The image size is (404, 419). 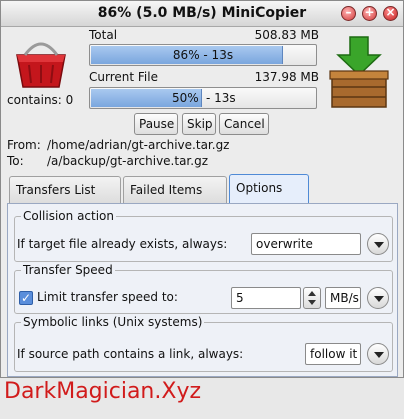 I want to click on pause-button: Pause, so click(x=156, y=124).